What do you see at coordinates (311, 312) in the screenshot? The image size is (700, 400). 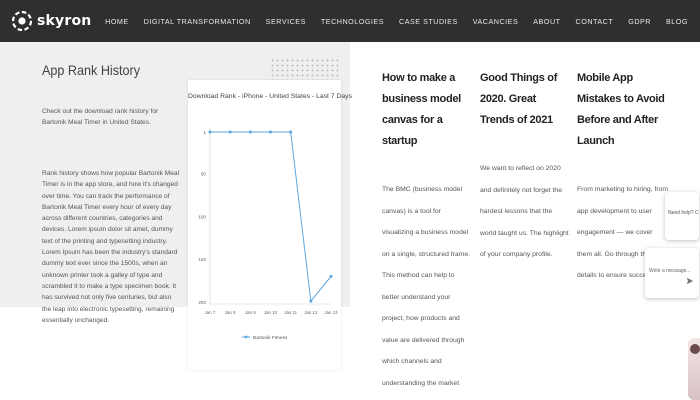 I see `x-tick-label: Jan 12` at bounding box center [311, 312].